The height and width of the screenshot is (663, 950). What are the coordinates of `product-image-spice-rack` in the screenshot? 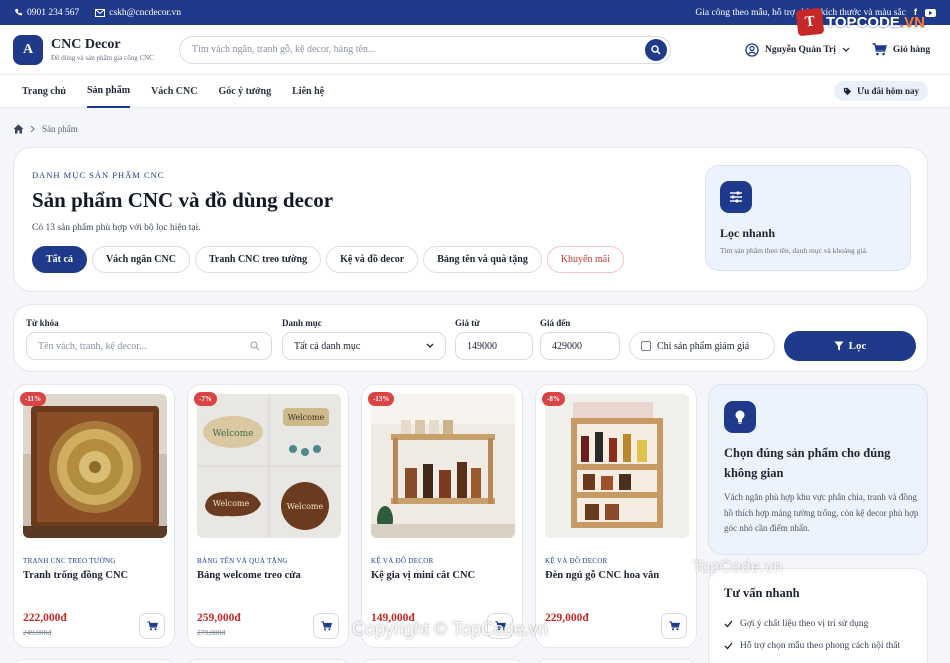 It's located at (443, 466).